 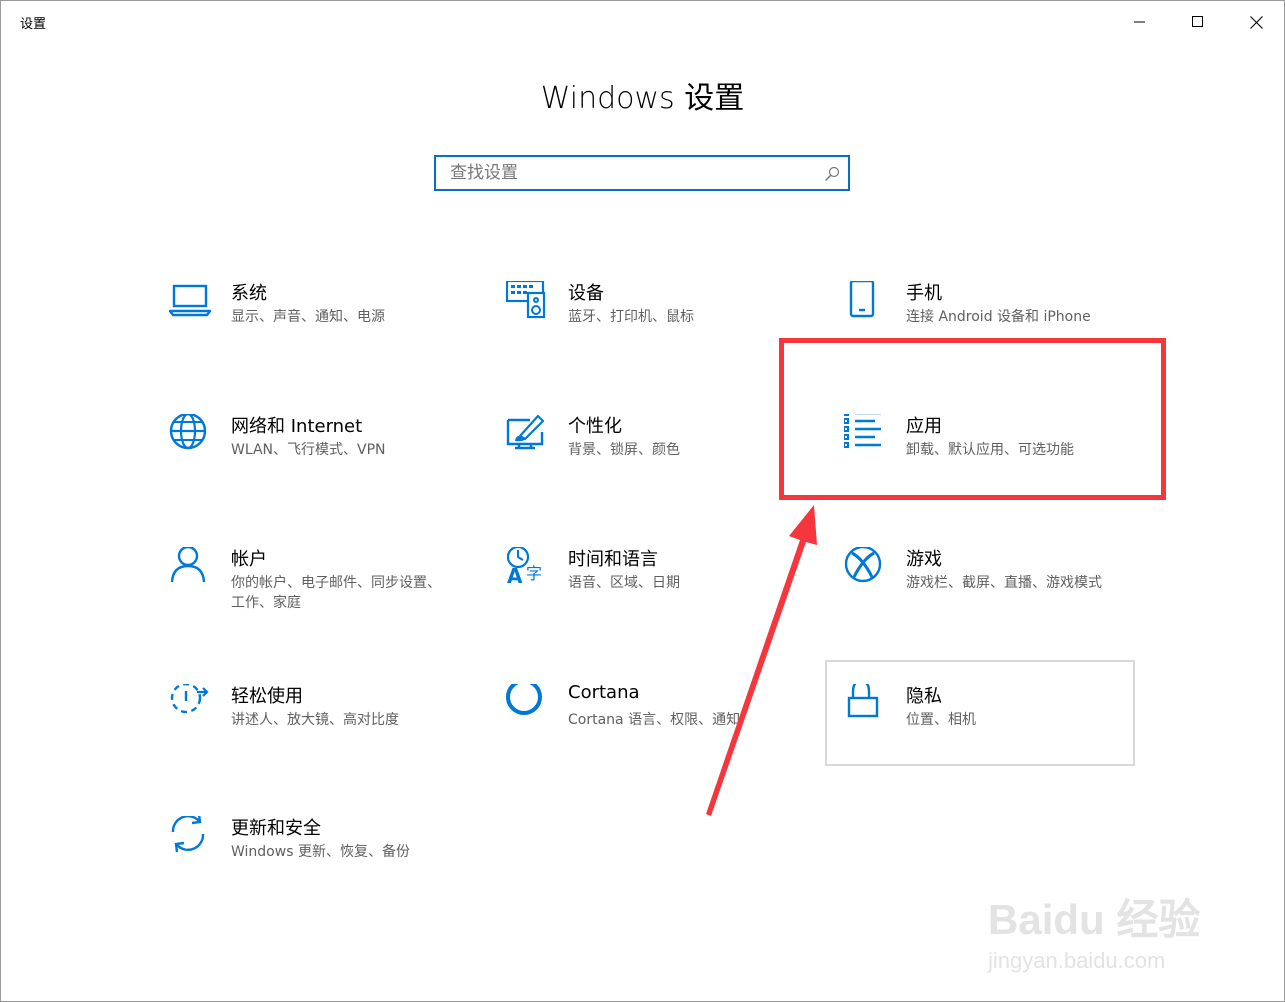 I want to click on cortana-icon, so click(x=528, y=706).